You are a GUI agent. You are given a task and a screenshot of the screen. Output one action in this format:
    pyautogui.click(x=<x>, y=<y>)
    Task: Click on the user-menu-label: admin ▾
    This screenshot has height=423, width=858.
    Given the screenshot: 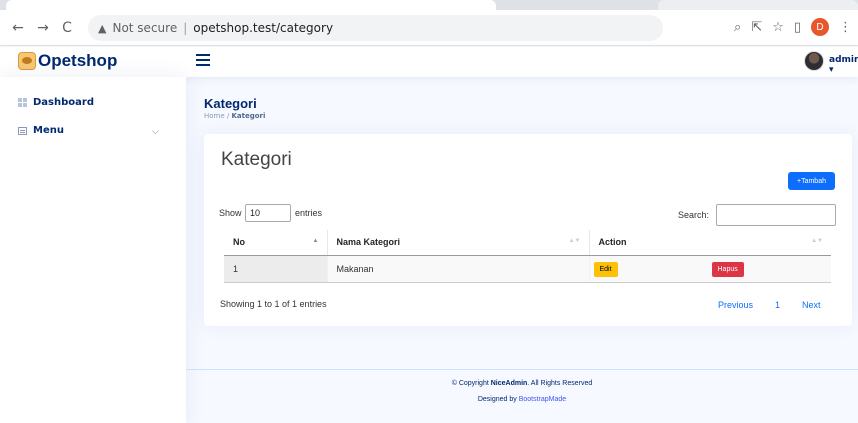 What is the action you would take?
    pyautogui.click(x=843, y=65)
    